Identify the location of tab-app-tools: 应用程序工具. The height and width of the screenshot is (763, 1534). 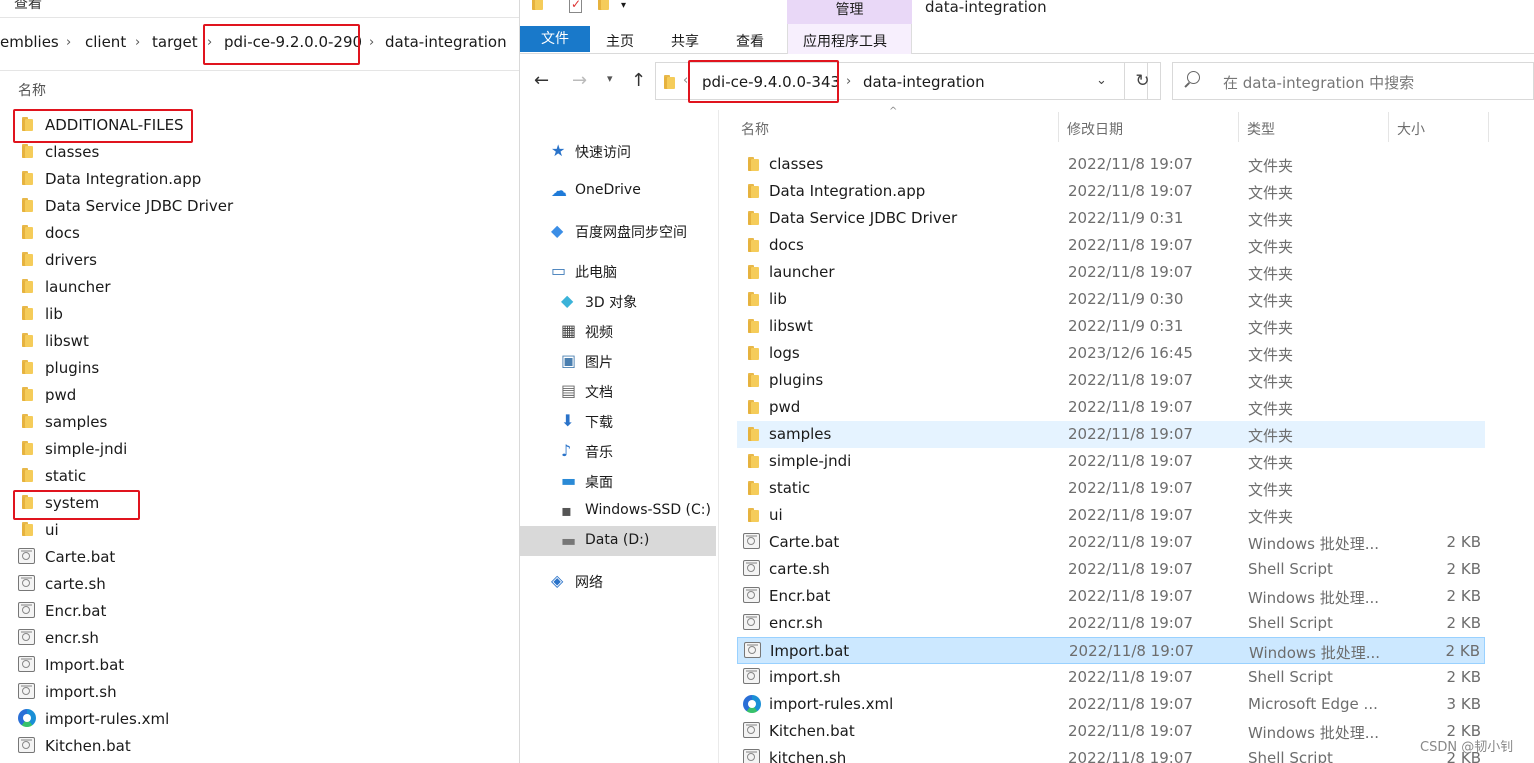
(849, 39).